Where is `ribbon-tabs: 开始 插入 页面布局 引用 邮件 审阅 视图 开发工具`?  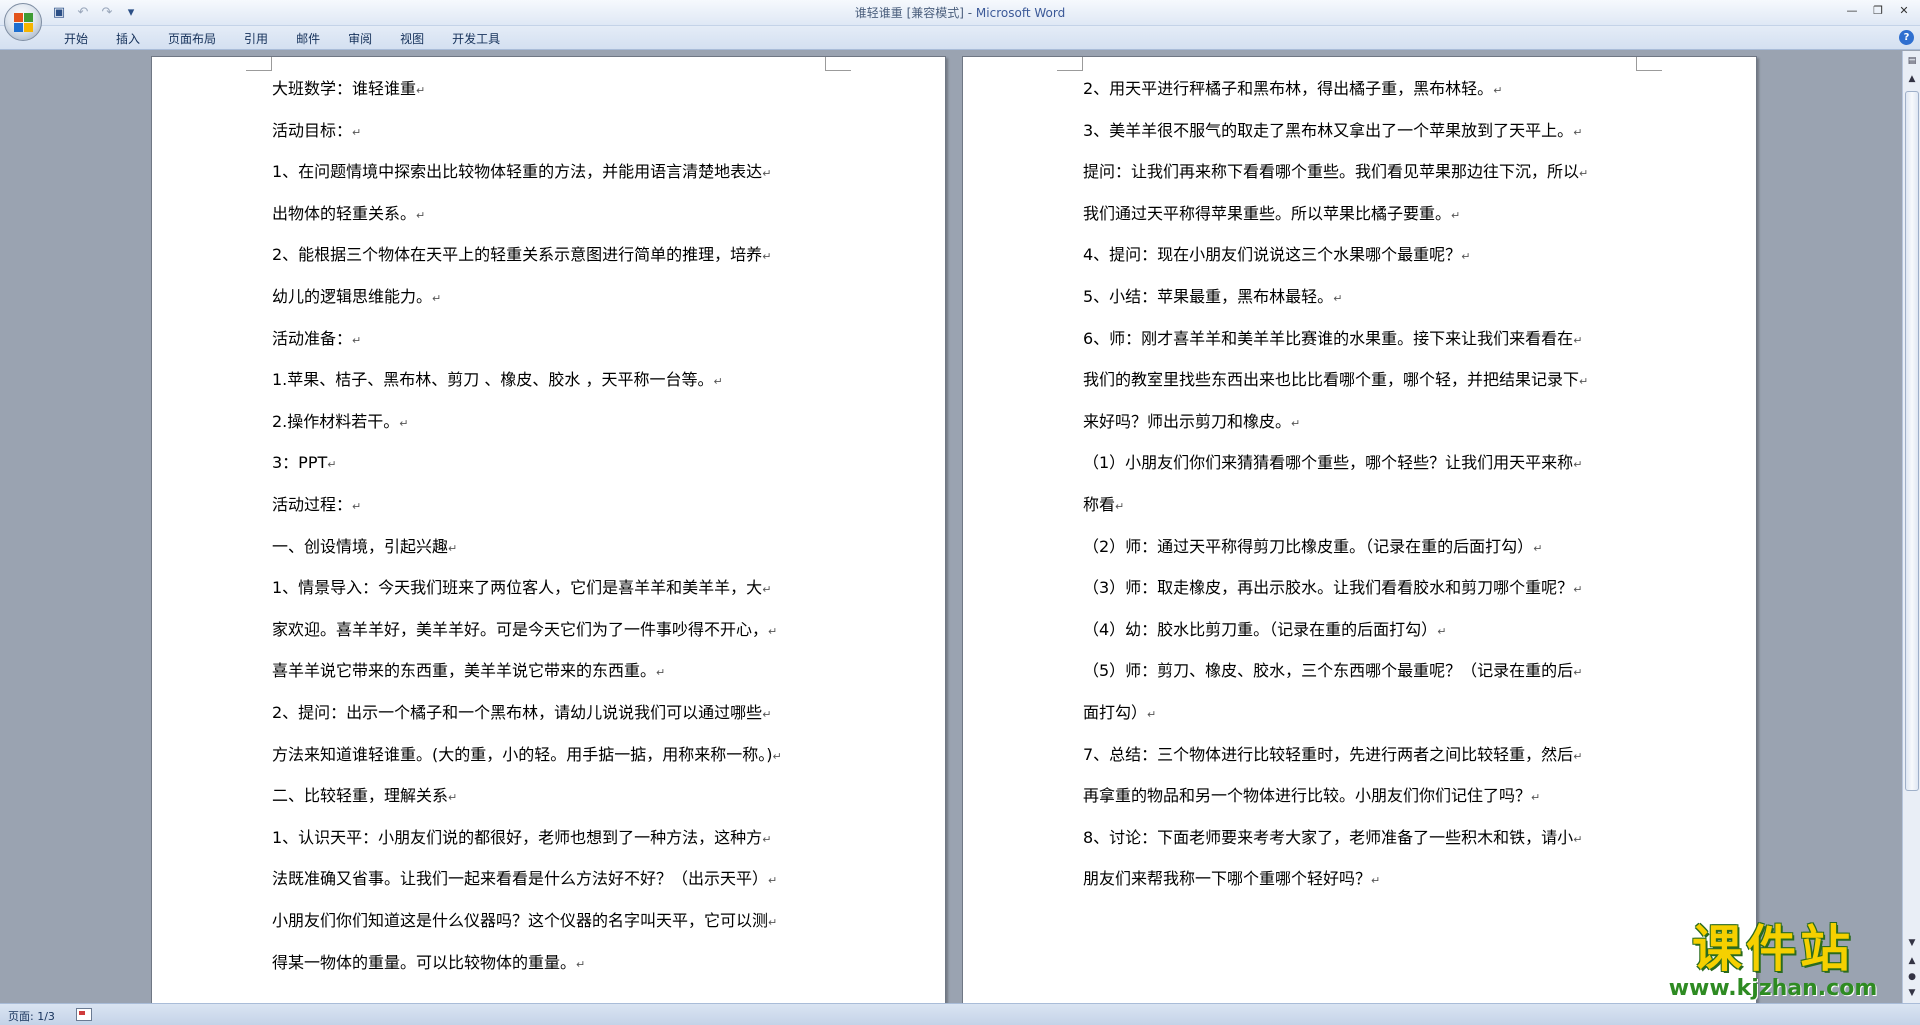 ribbon-tabs: 开始 插入 页面布局 引用 邮件 审阅 视图 开发工具 is located at coordinates (282, 39).